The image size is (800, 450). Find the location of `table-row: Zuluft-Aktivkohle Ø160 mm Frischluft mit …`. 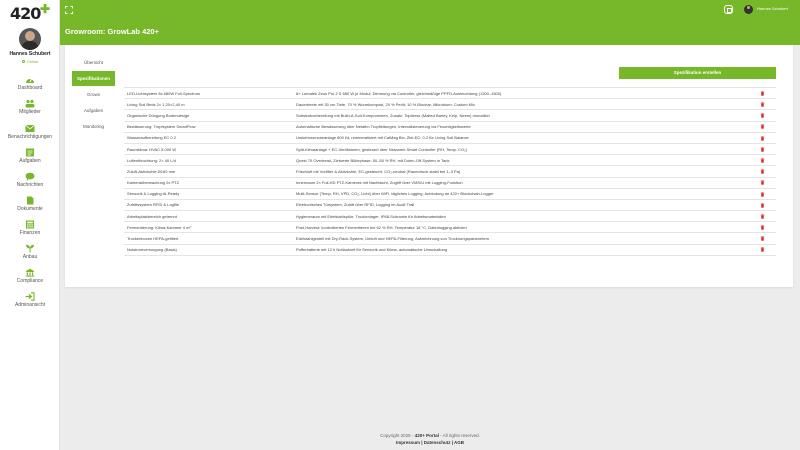

table-row: Zuluft-Aktivkohle Ø160 mm Frischluft mit … is located at coordinates (450, 171).